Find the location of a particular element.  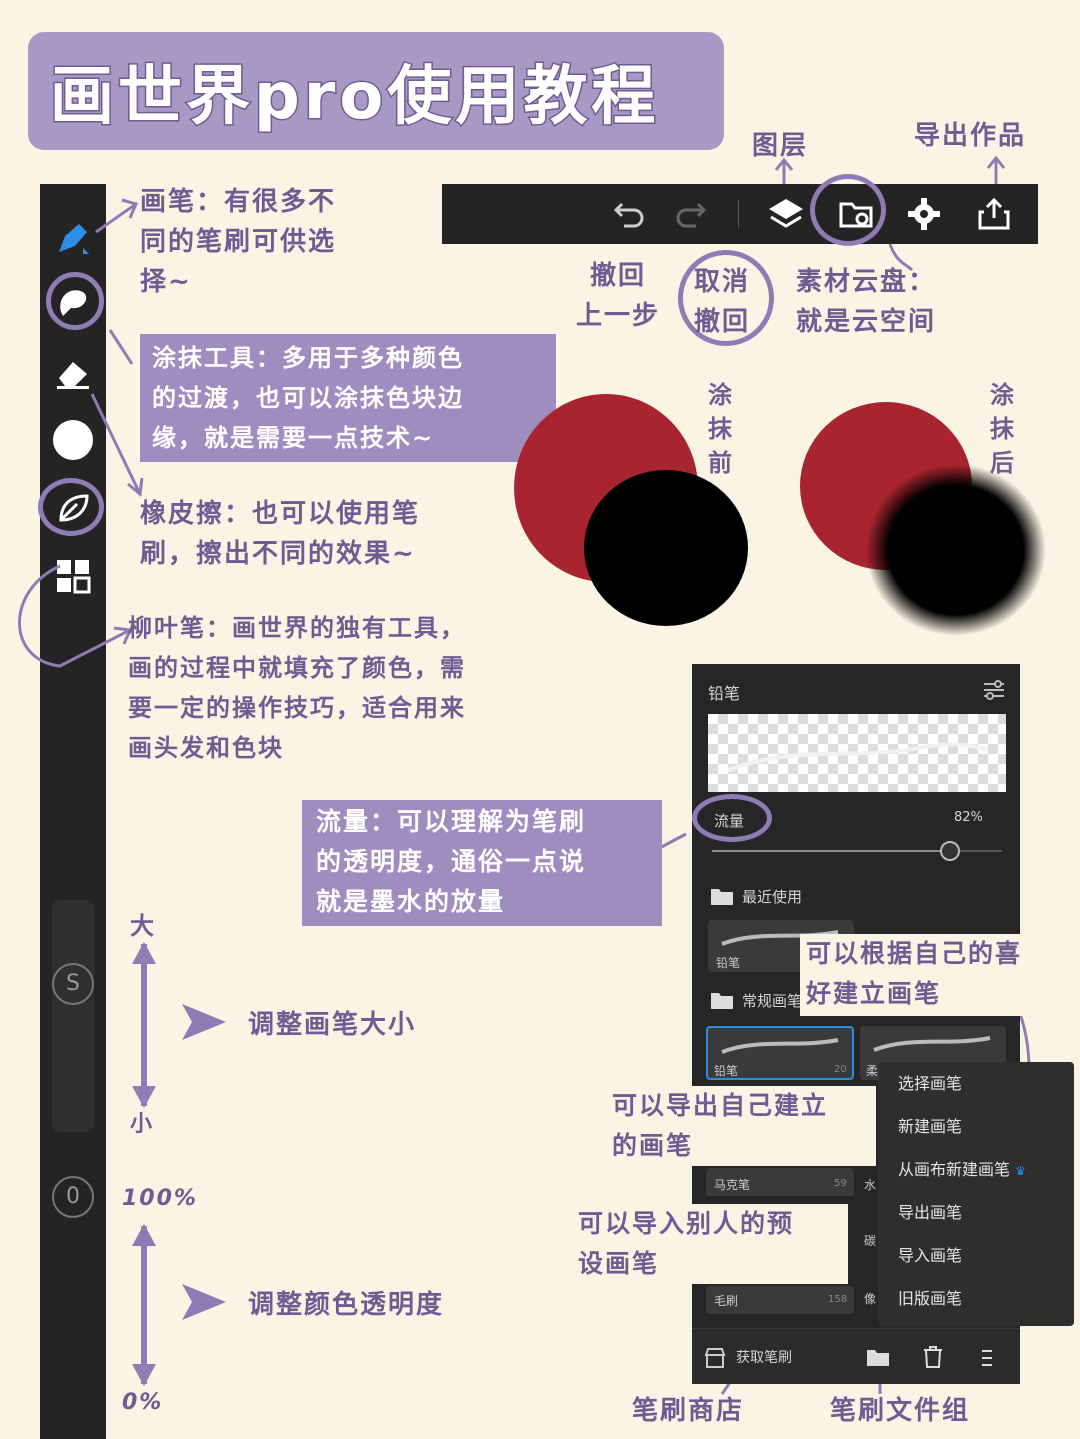

water-brush-label: 水 is located at coordinates (870, 1185).